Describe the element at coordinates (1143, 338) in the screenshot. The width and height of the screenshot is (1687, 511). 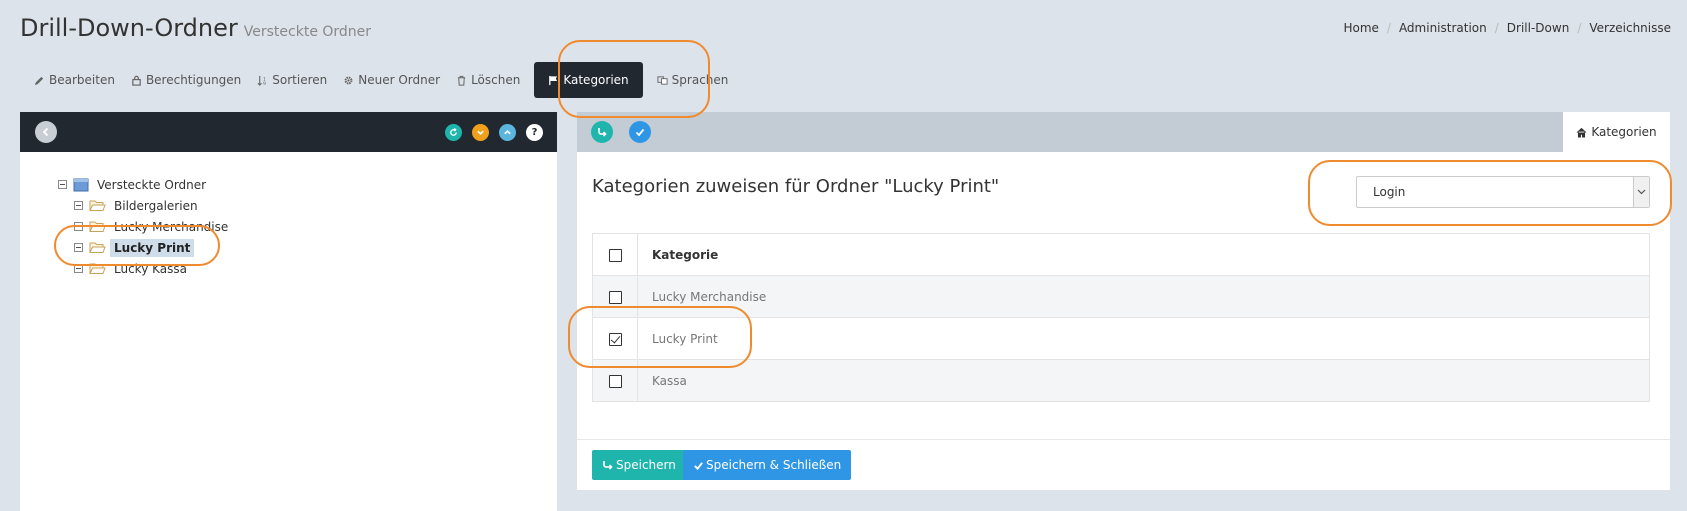
I see `row-label: Lucky Print` at that location.